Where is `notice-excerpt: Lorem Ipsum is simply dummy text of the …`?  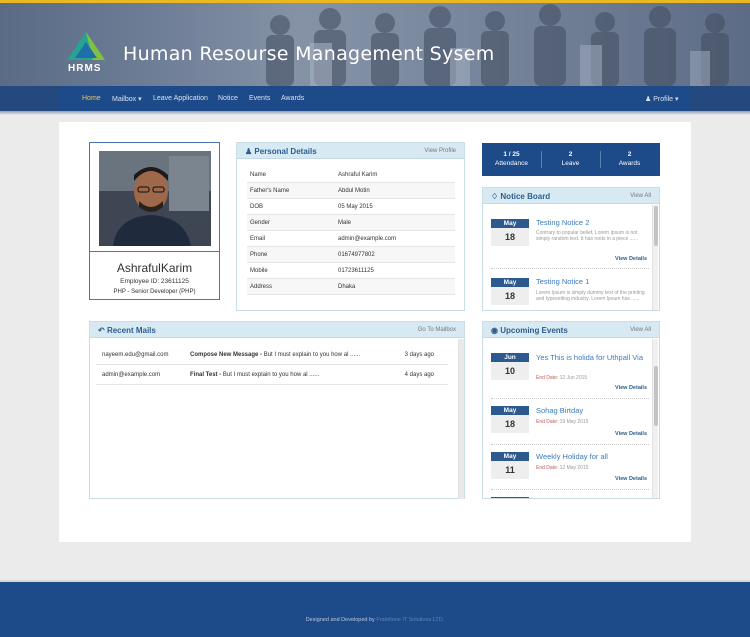 notice-excerpt: Lorem Ipsum is simply dummy text of the … is located at coordinates (590, 296).